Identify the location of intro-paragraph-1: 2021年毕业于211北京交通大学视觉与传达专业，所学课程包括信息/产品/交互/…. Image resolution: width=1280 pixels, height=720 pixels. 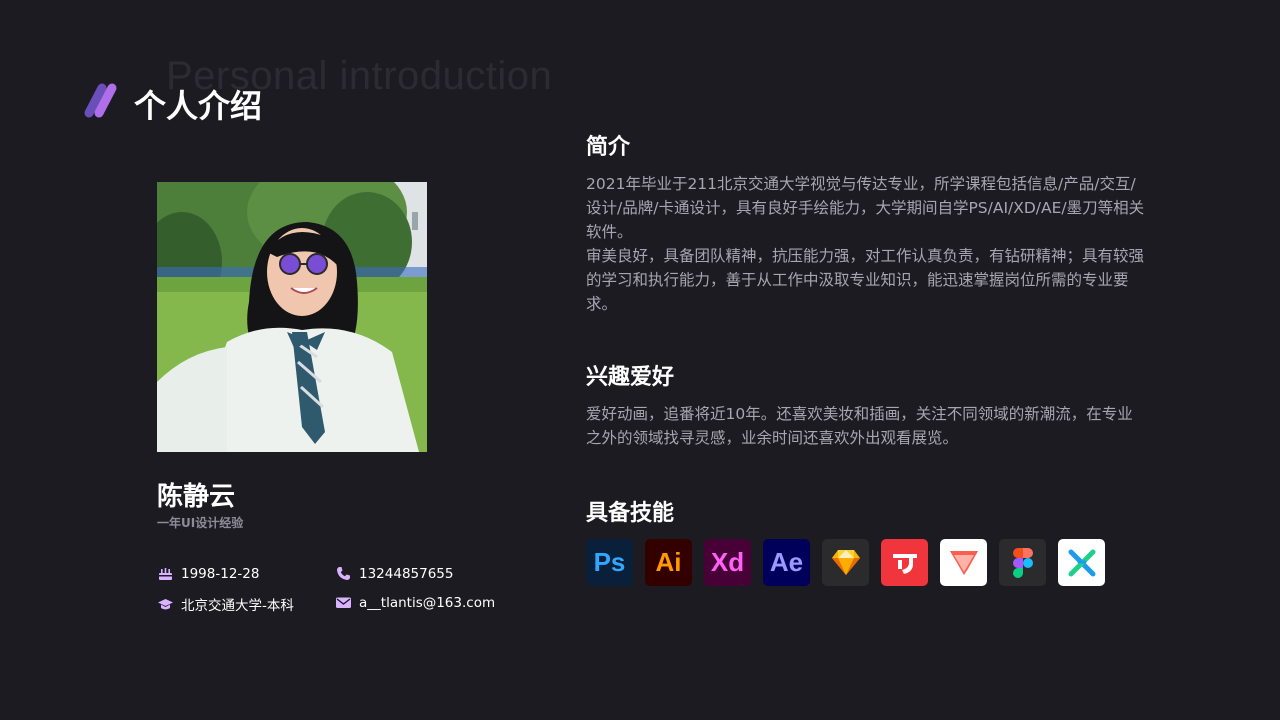
(865, 208).